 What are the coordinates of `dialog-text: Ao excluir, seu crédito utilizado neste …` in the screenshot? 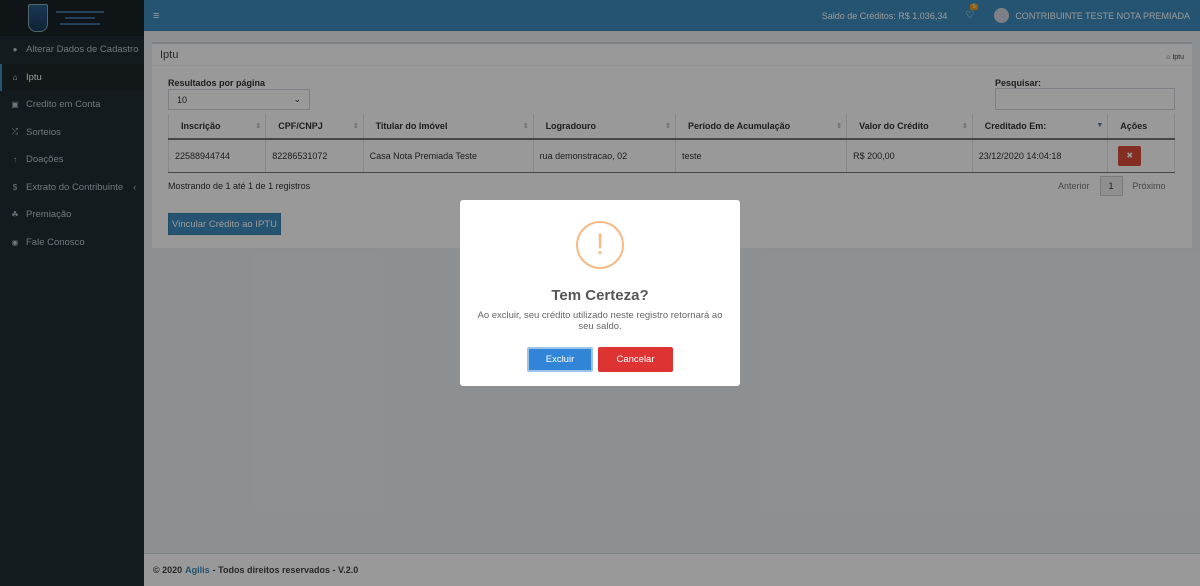 It's located at (600, 321).